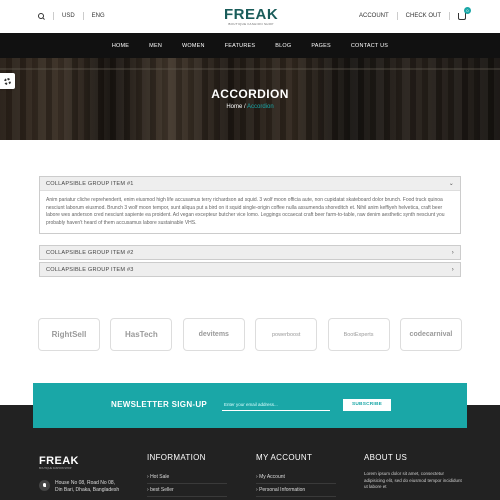  What do you see at coordinates (430, 334) in the screenshot?
I see `brand-logo-codecarnival: codecarnival` at bounding box center [430, 334].